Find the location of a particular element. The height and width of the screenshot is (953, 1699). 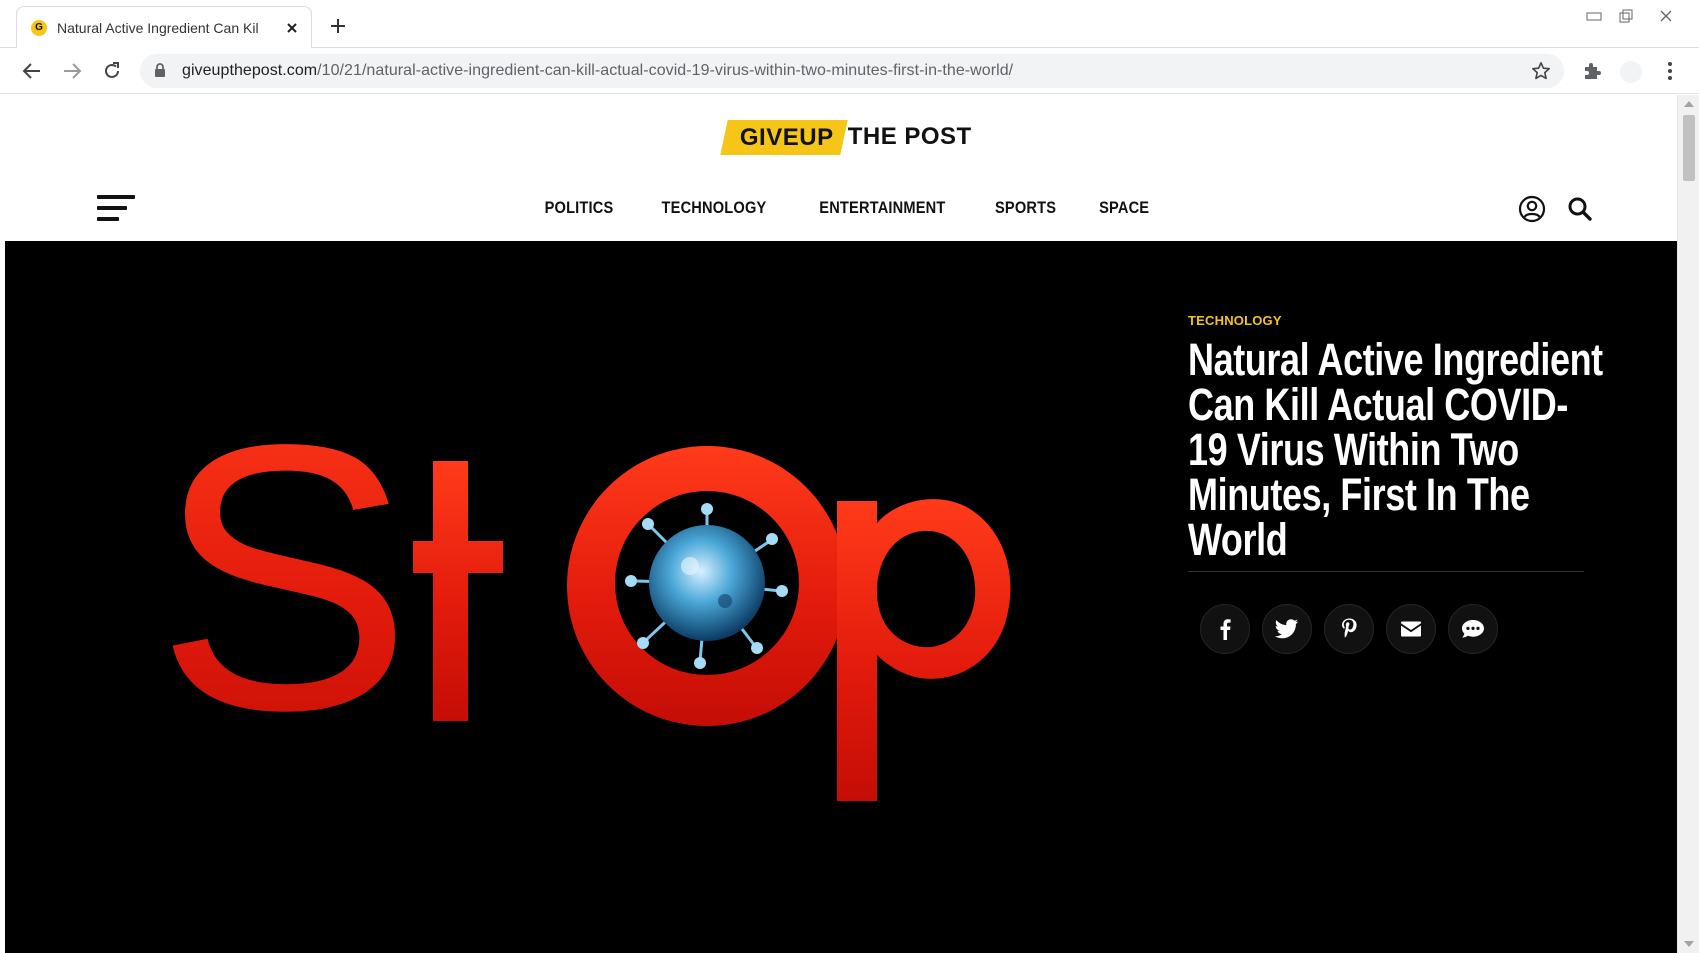

twitter-icon is located at coordinates (1286, 629).